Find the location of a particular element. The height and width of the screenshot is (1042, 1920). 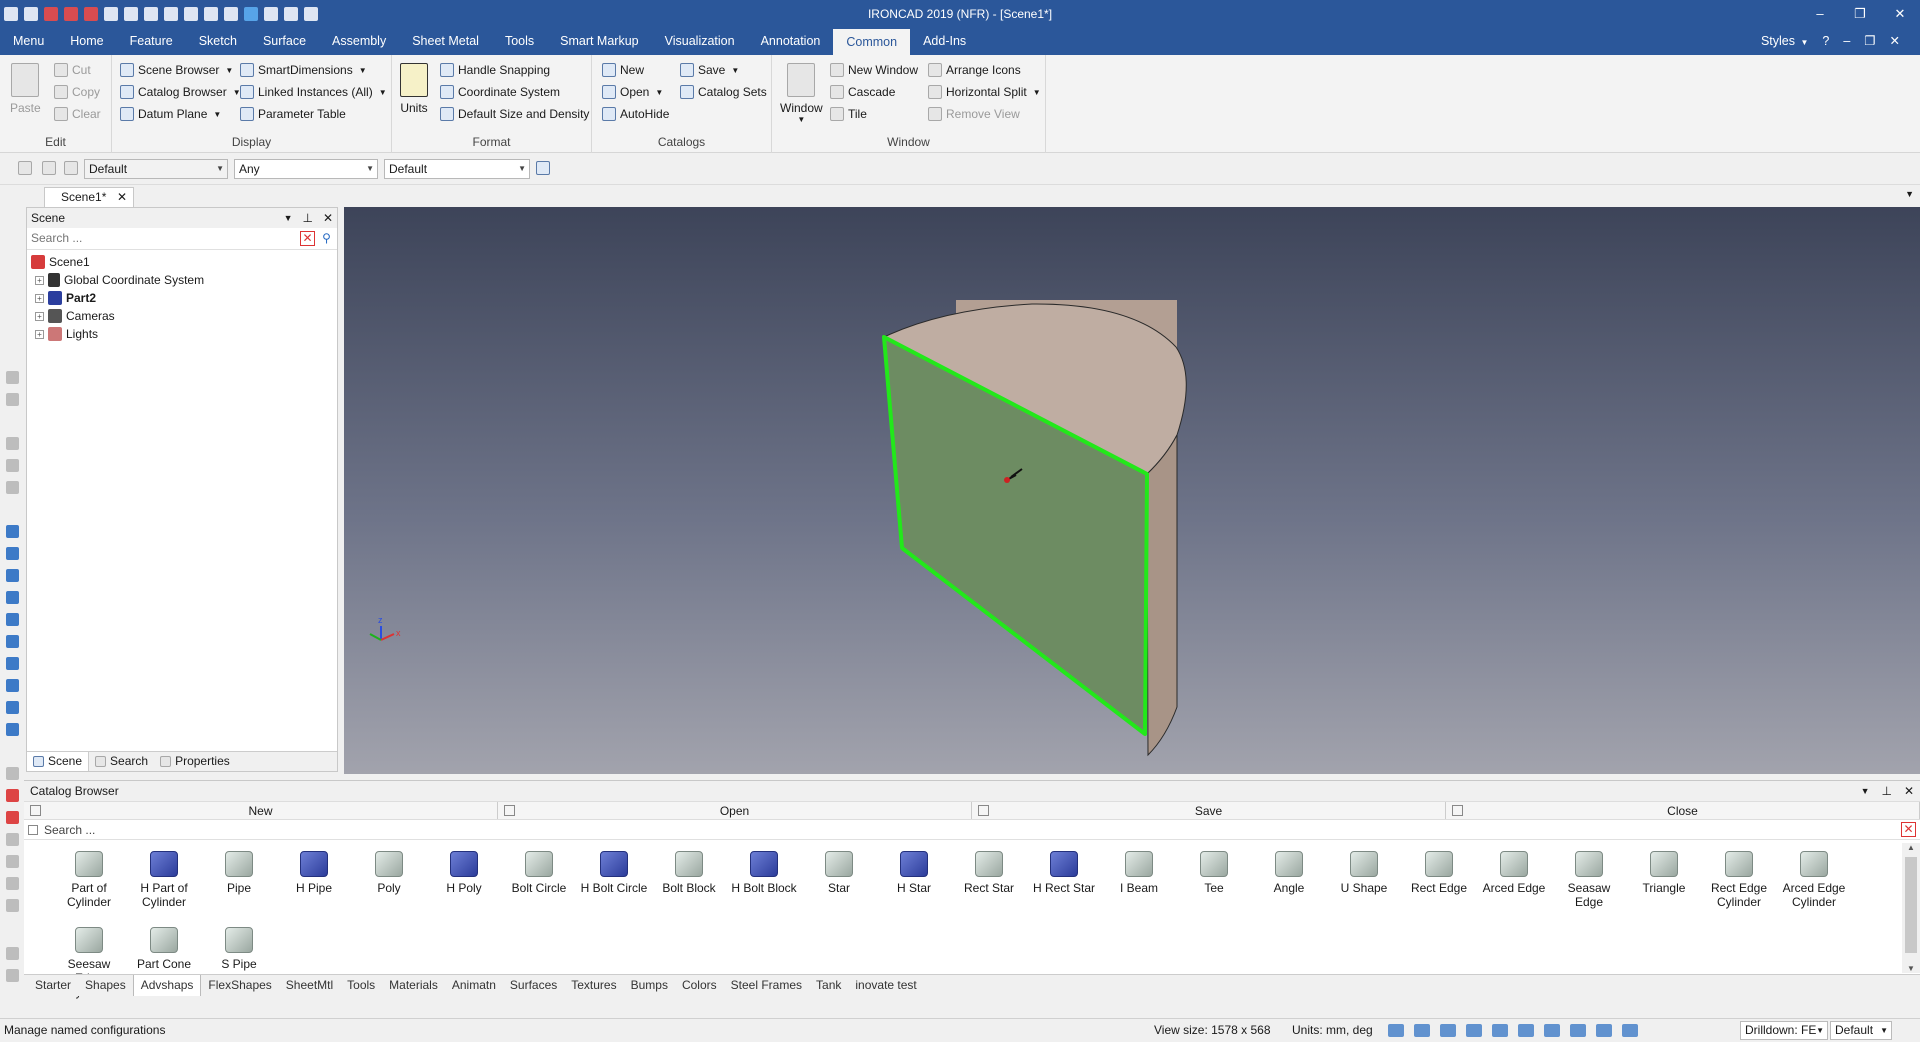

measure-icon is located at coordinates (12, 773).